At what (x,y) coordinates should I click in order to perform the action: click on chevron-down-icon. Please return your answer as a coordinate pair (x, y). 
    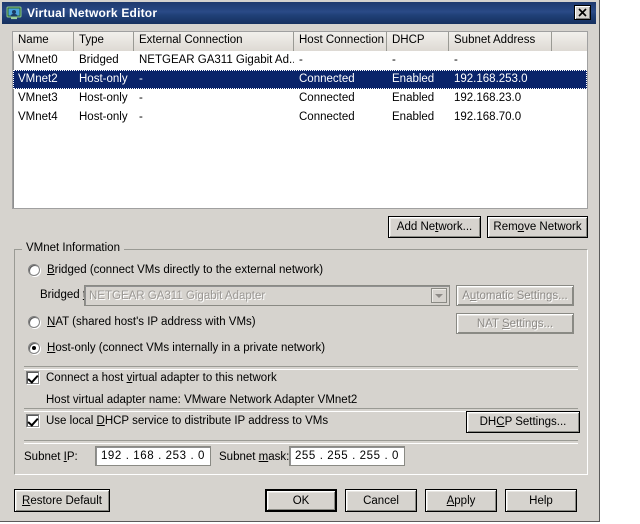
    Looking at the image, I should click on (439, 295).